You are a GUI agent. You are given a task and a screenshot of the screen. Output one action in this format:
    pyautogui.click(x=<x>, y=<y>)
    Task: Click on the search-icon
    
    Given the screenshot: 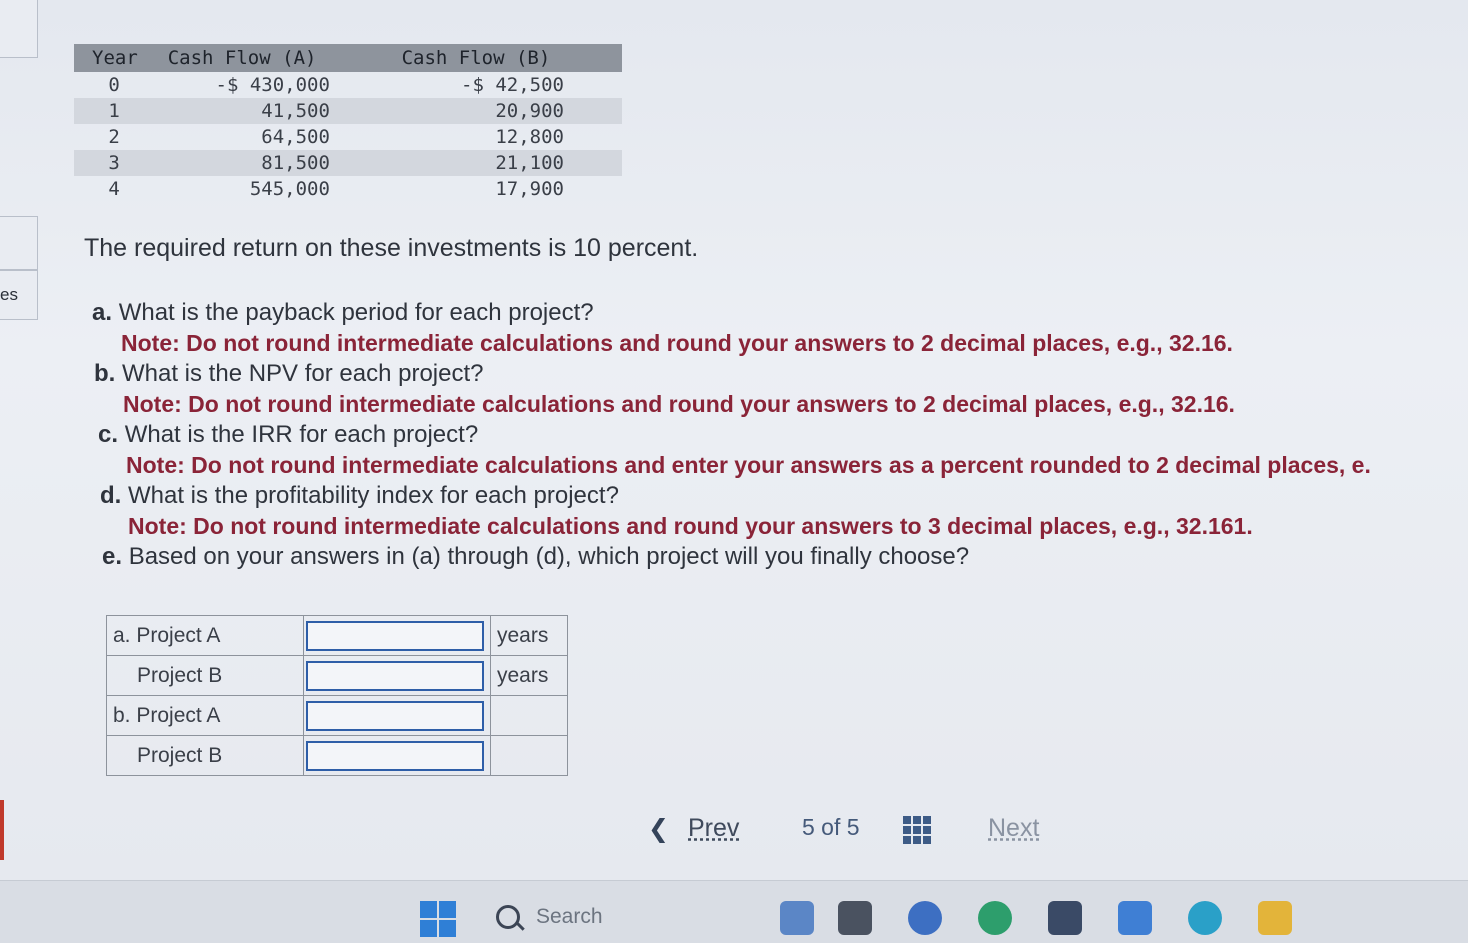 What is the action you would take?
    pyautogui.click(x=508, y=917)
    